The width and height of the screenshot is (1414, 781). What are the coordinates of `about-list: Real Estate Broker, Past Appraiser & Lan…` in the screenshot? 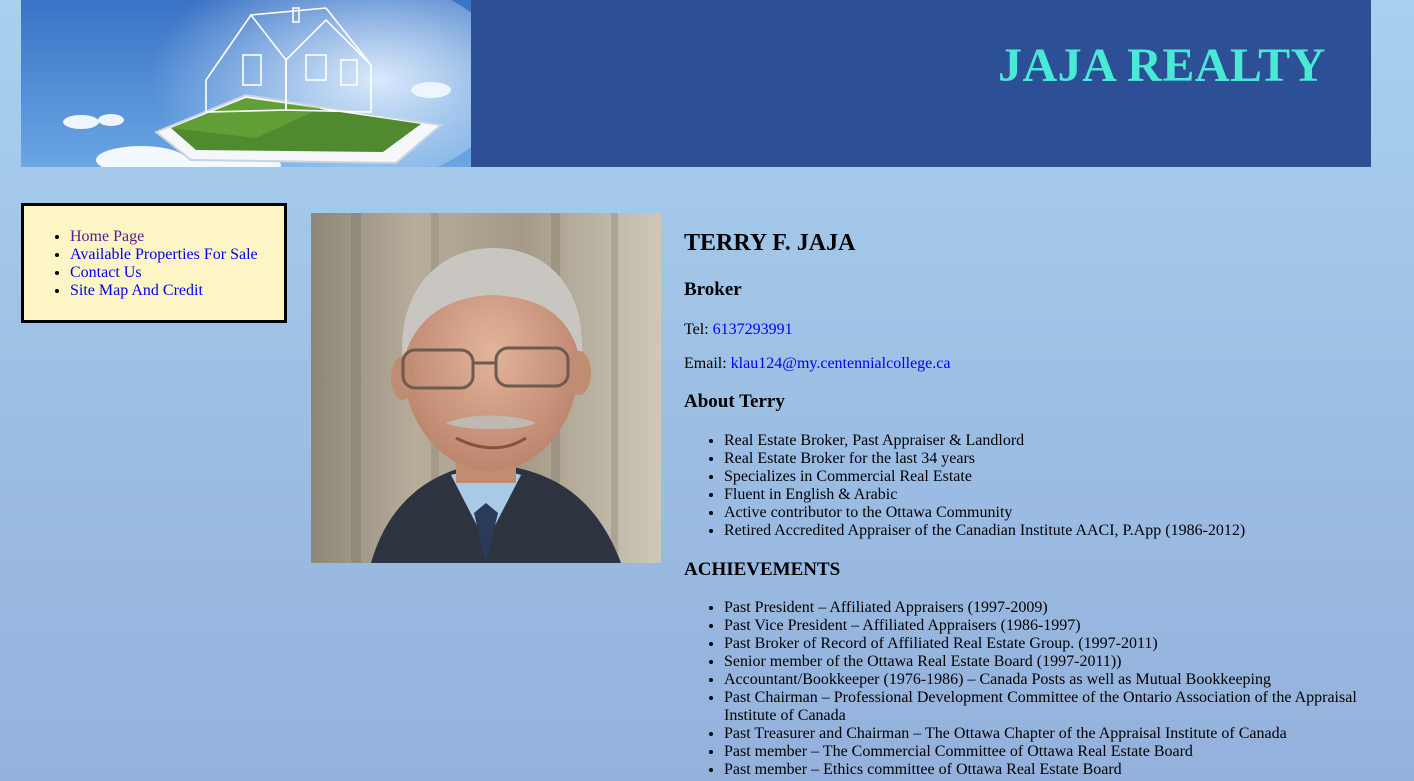 It's located at (1034, 486).